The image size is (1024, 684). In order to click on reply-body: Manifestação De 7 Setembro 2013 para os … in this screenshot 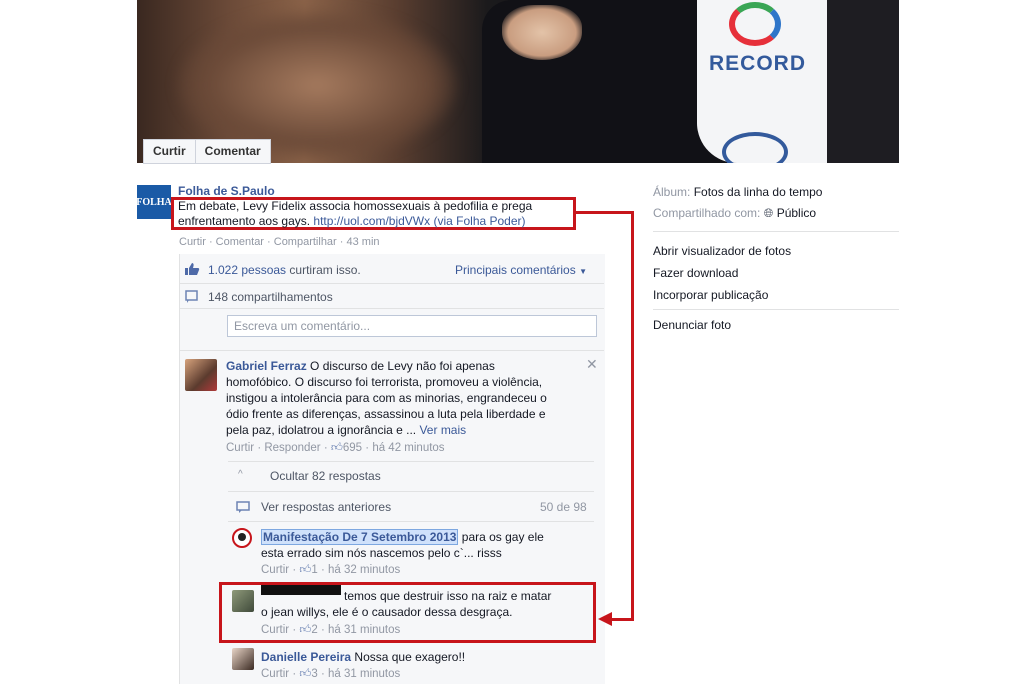, I will do `click(402, 544)`.